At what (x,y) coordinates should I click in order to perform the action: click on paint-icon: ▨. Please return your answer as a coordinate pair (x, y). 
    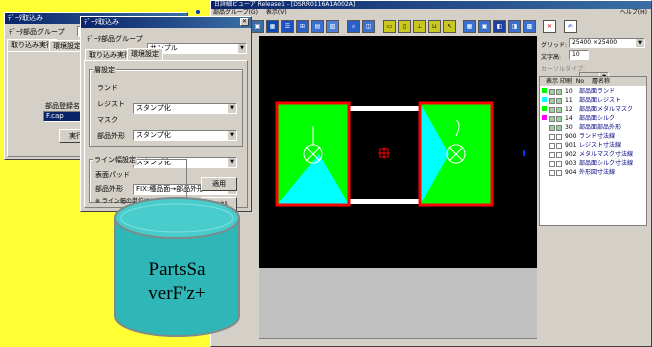
    Looking at the image, I should click on (332, 26).